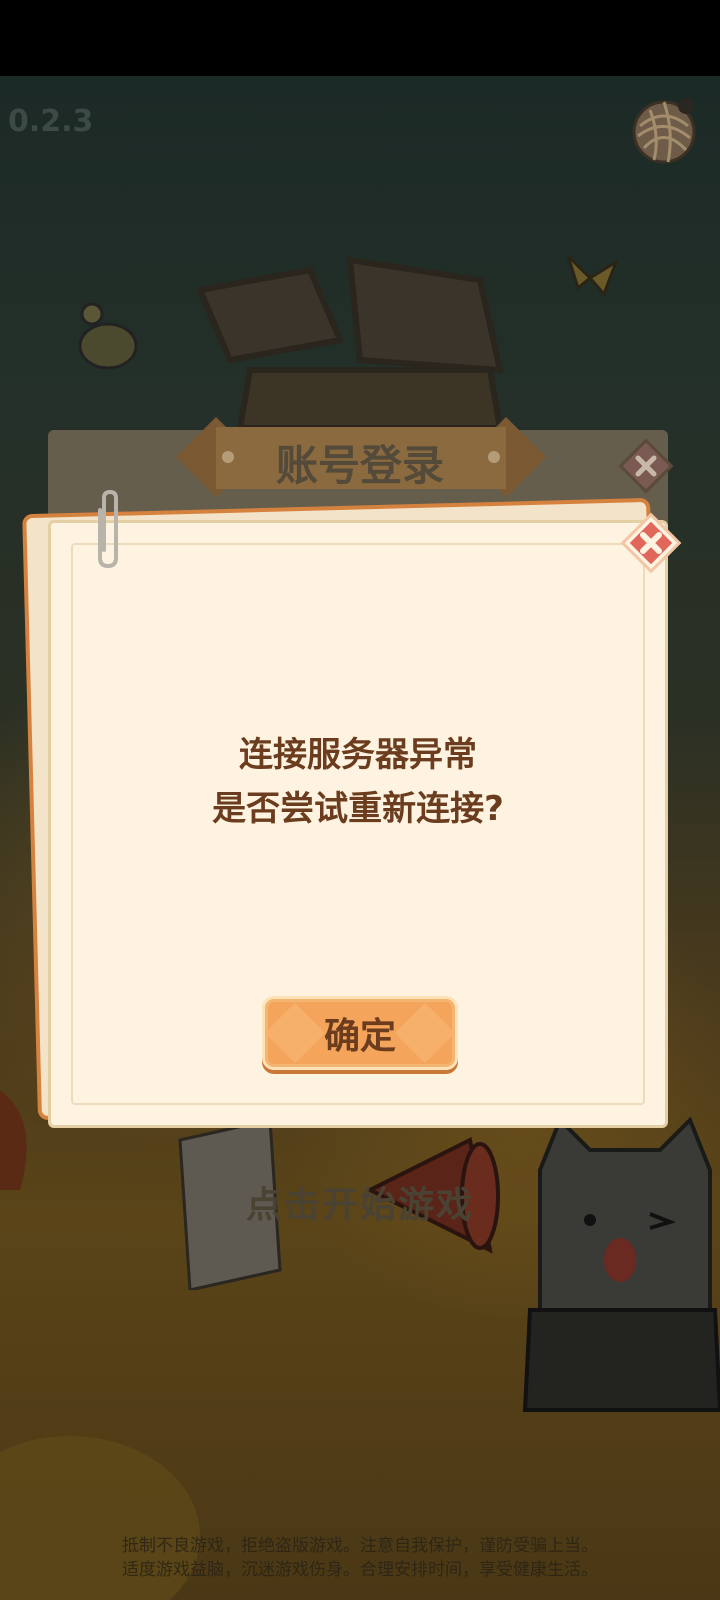  Describe the element at coordinates (359, 465) in the screenshot. I see `login-panel-title: 账号登录` at that location.